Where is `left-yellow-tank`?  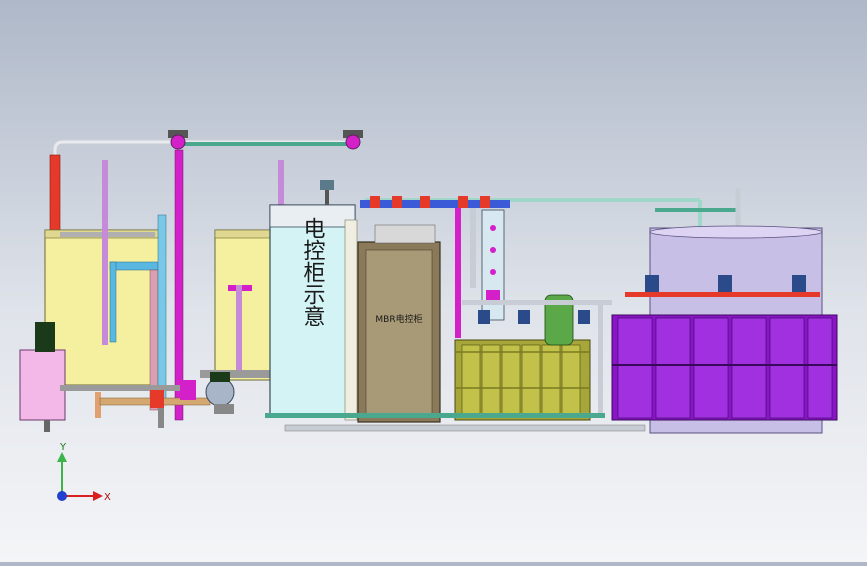 left-yellow-tank is located at coordinates (114, 285).